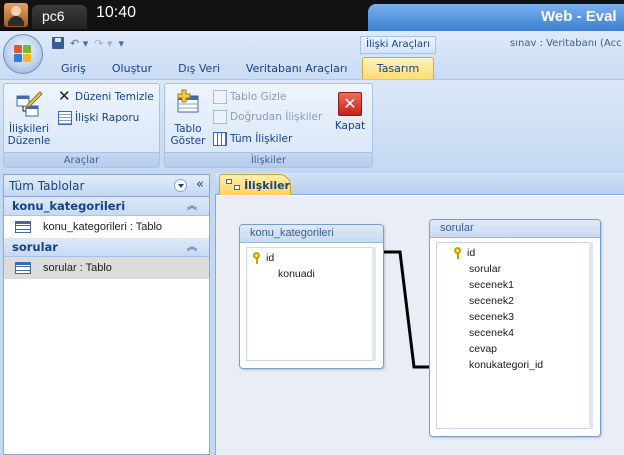 This screenshot has width=624, height=455. I want to click on field-secenek3: secenek3, so click(491, 317).